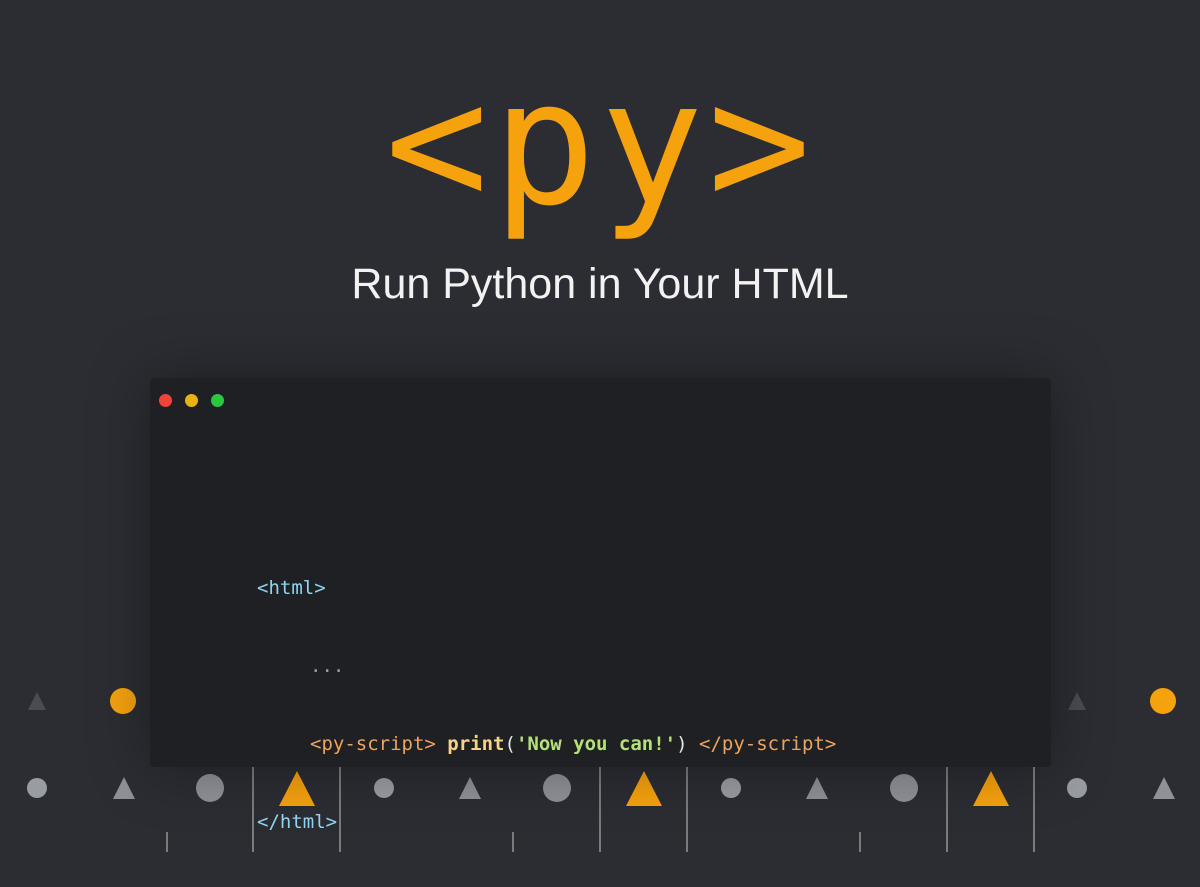 The height and width of the screenshot is (887, 1200). I want to click on paren-open: (, so click(510, 744).